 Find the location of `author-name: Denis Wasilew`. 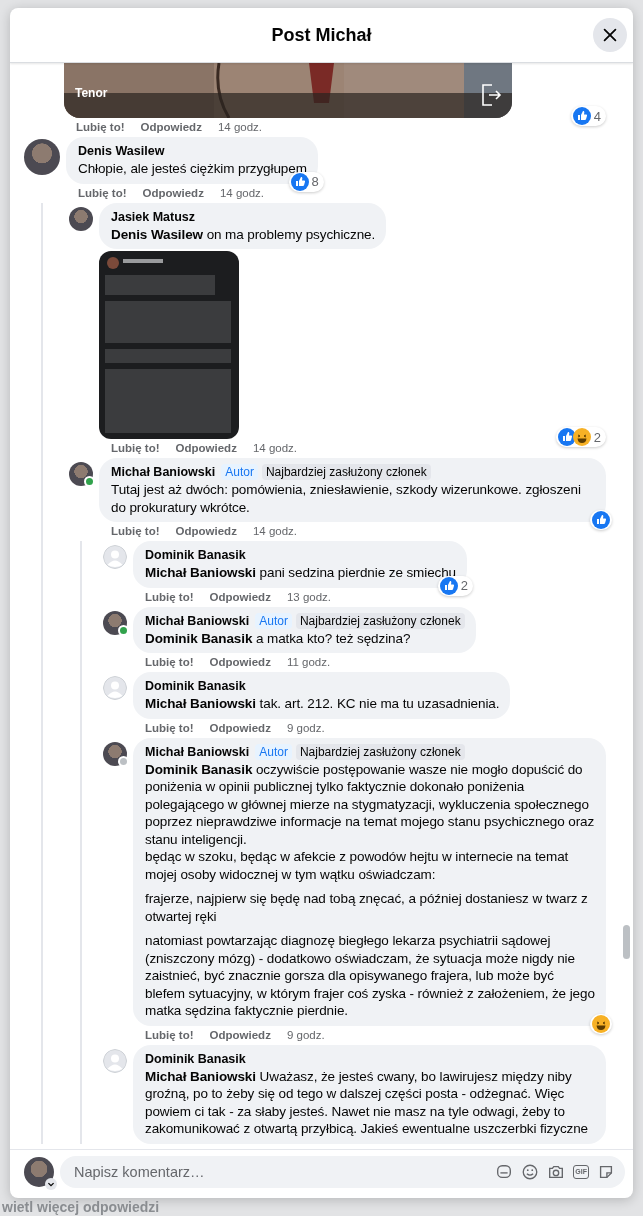

author-name: Denis Wasilew is located at coordinates (121, 151).